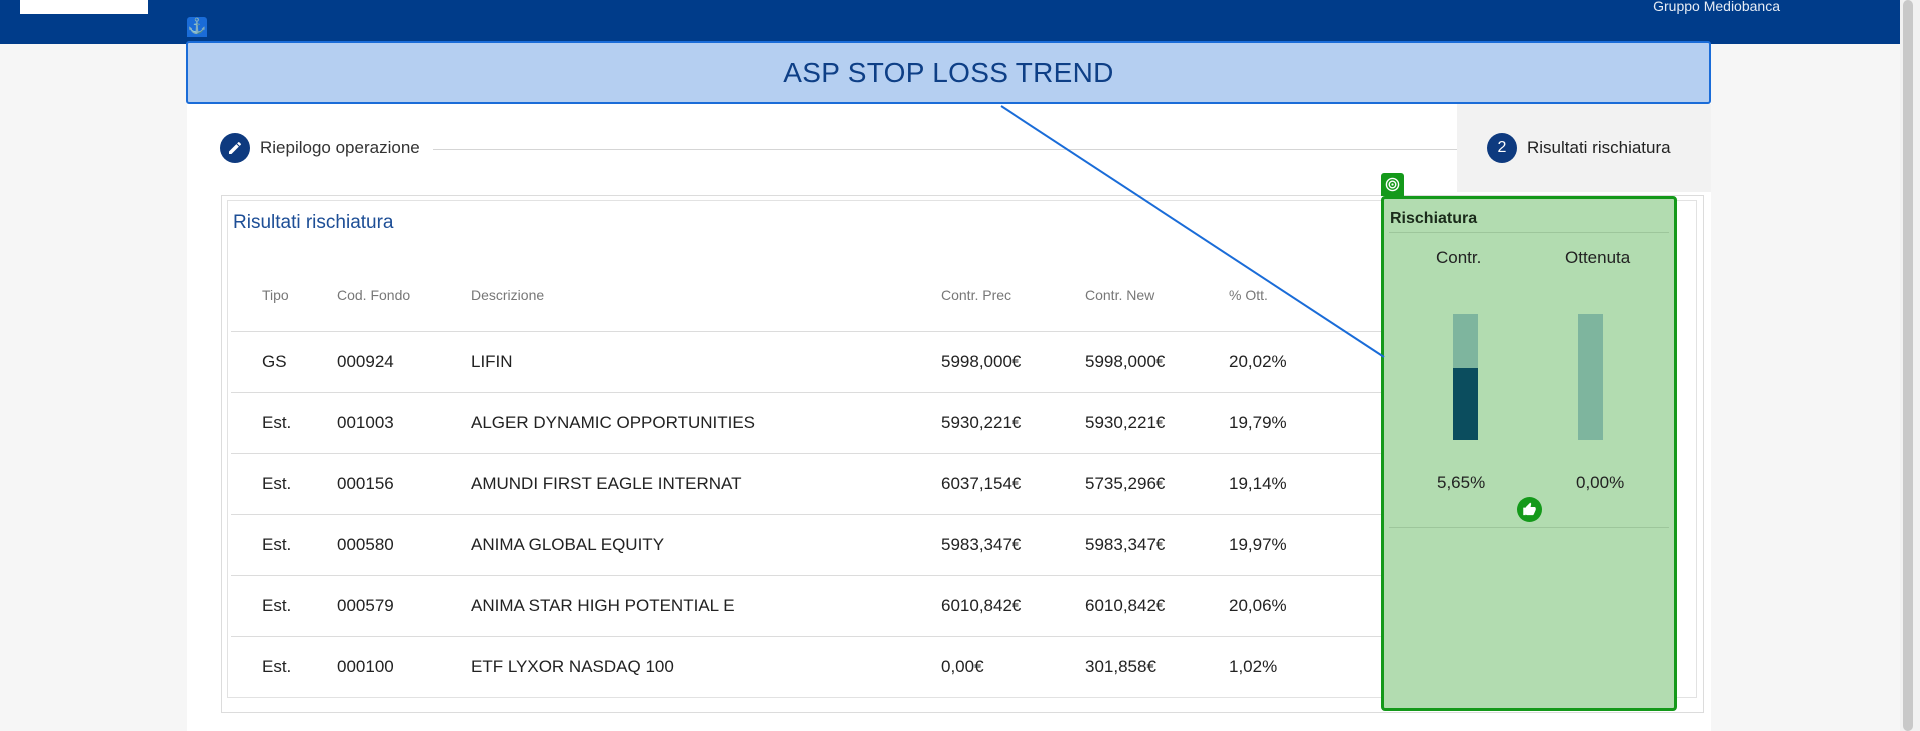 The height and width of the screenshot is (731, 1920). Describe the element at coordinates (1529, 527) in the screenshot. I see `rischiatura-bottom-divider` at that location.